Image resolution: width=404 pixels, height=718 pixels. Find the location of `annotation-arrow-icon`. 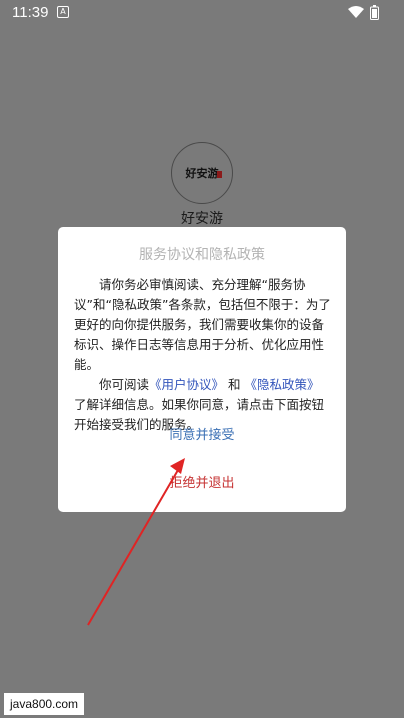

annotation-arrow-icon is located at coordinates (136, 542).